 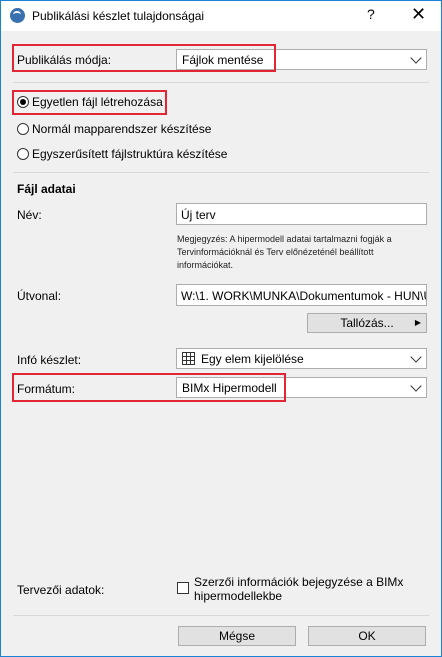 I want to click on highlight-format, so click(x=149, y=387).